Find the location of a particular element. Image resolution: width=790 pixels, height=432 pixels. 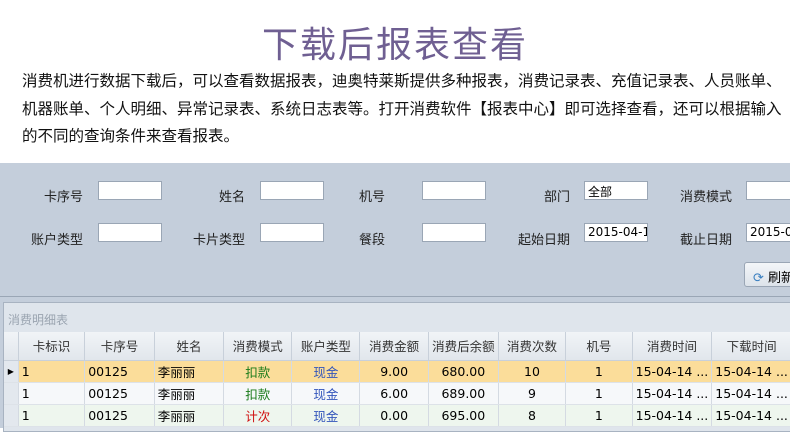

column-header: 卡标识 is located at coordinates (52, 346).